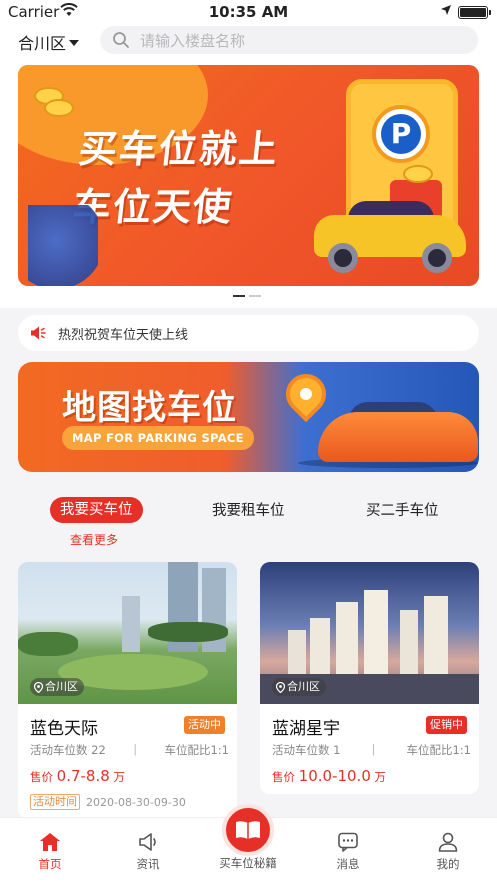 Image resolution: width=497 pixels, height=883 pixels. Describe the element at coordinates (50, 852) in the screenshot. I see `tab-home: 首页` at that location.